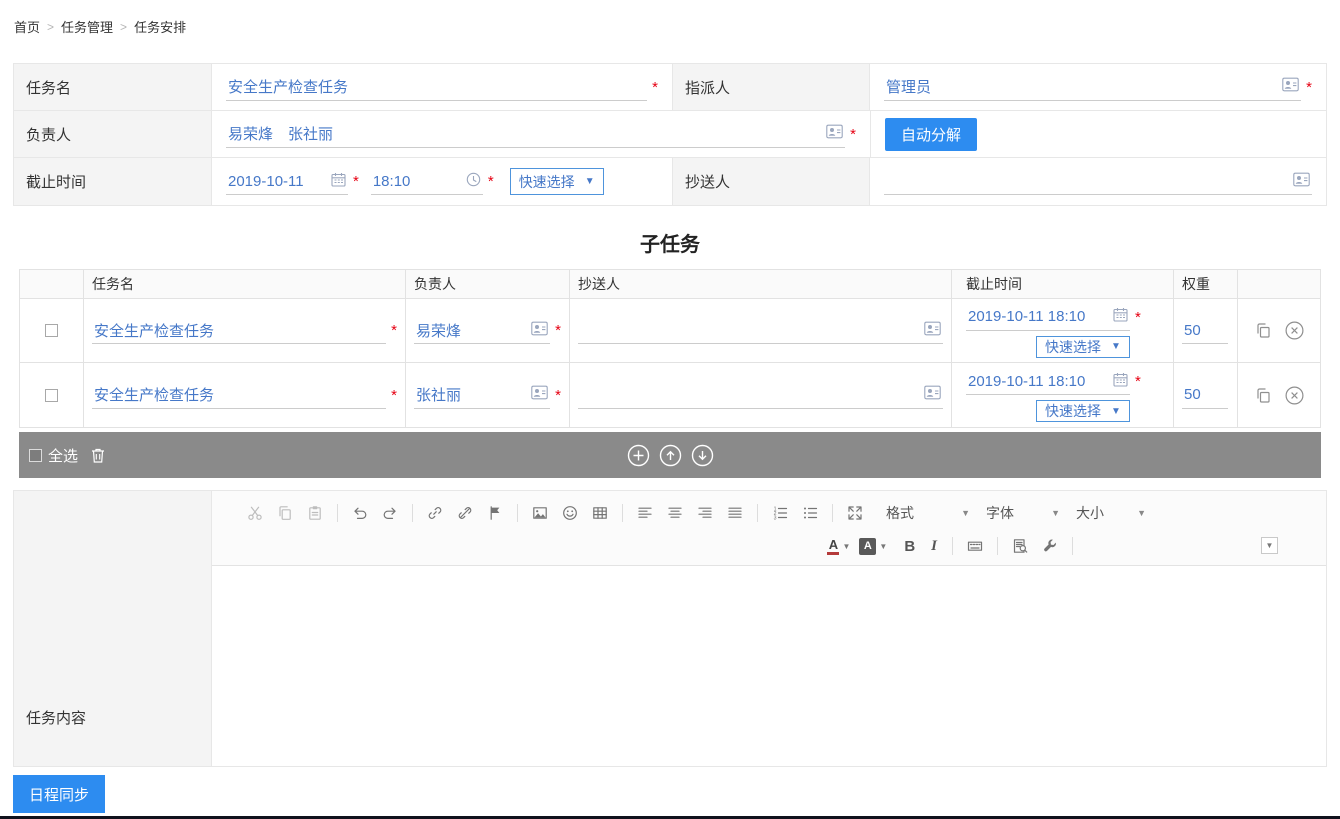 Image resolution: width=1340 pixels, height=819 pixels. I want to click on editor-toolbar: 123 格式 ▼ 字体 ▼ 大小 ▼ A ▼ A ▼ B I ▼, so click(769, 528).